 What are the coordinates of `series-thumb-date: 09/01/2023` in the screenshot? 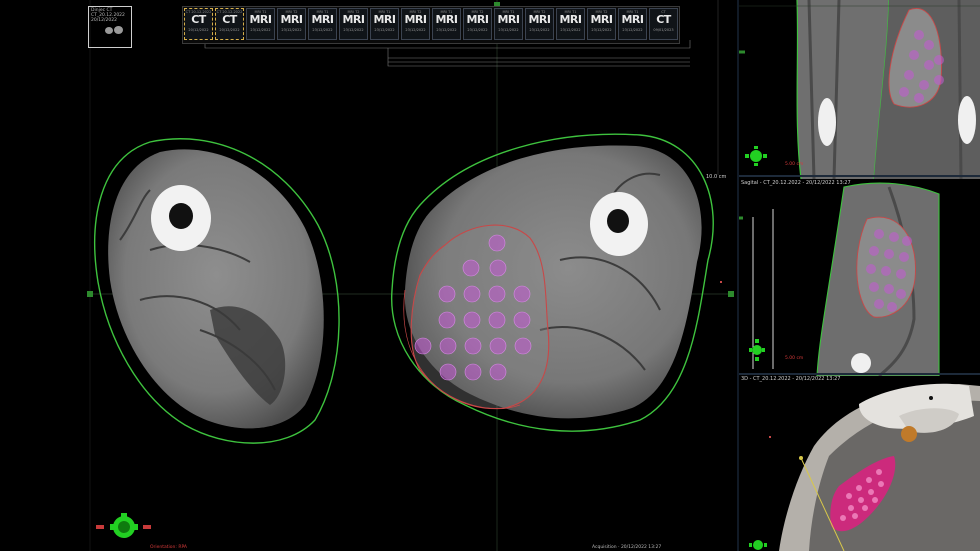 It's located at (663, 30).